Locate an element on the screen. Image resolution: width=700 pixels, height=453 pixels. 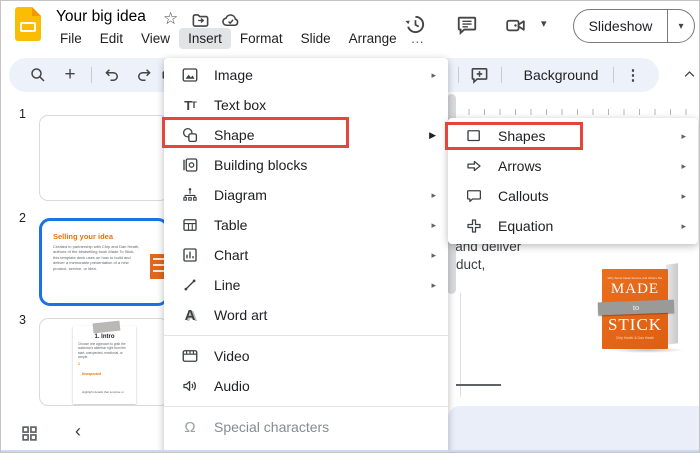
menubar-item-insert: Insert is located at coordinates (205, 38).